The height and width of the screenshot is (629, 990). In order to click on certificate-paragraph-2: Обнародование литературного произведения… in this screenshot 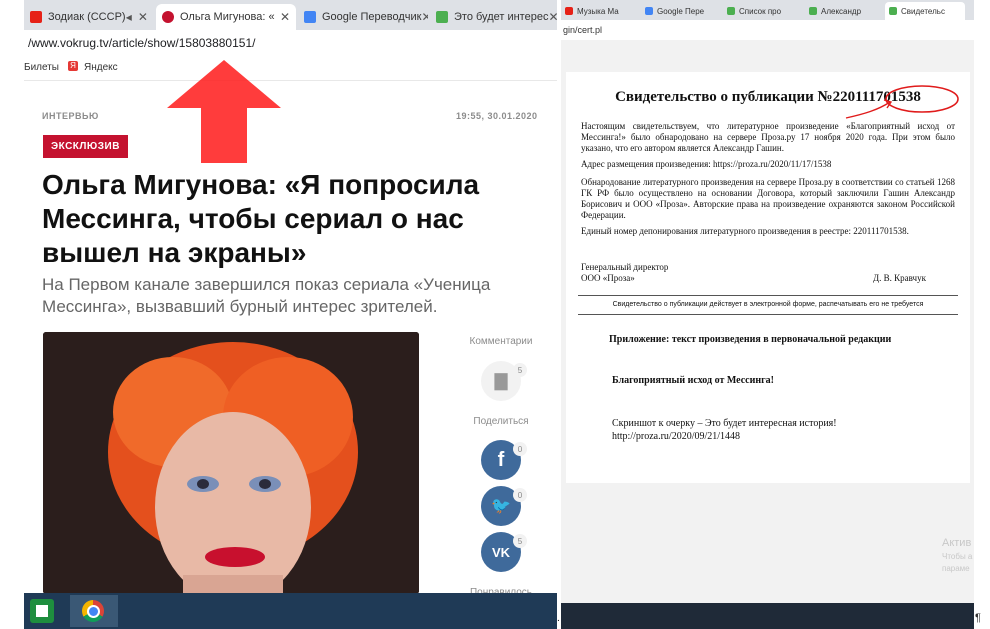, I will do `click(768, 198)`.